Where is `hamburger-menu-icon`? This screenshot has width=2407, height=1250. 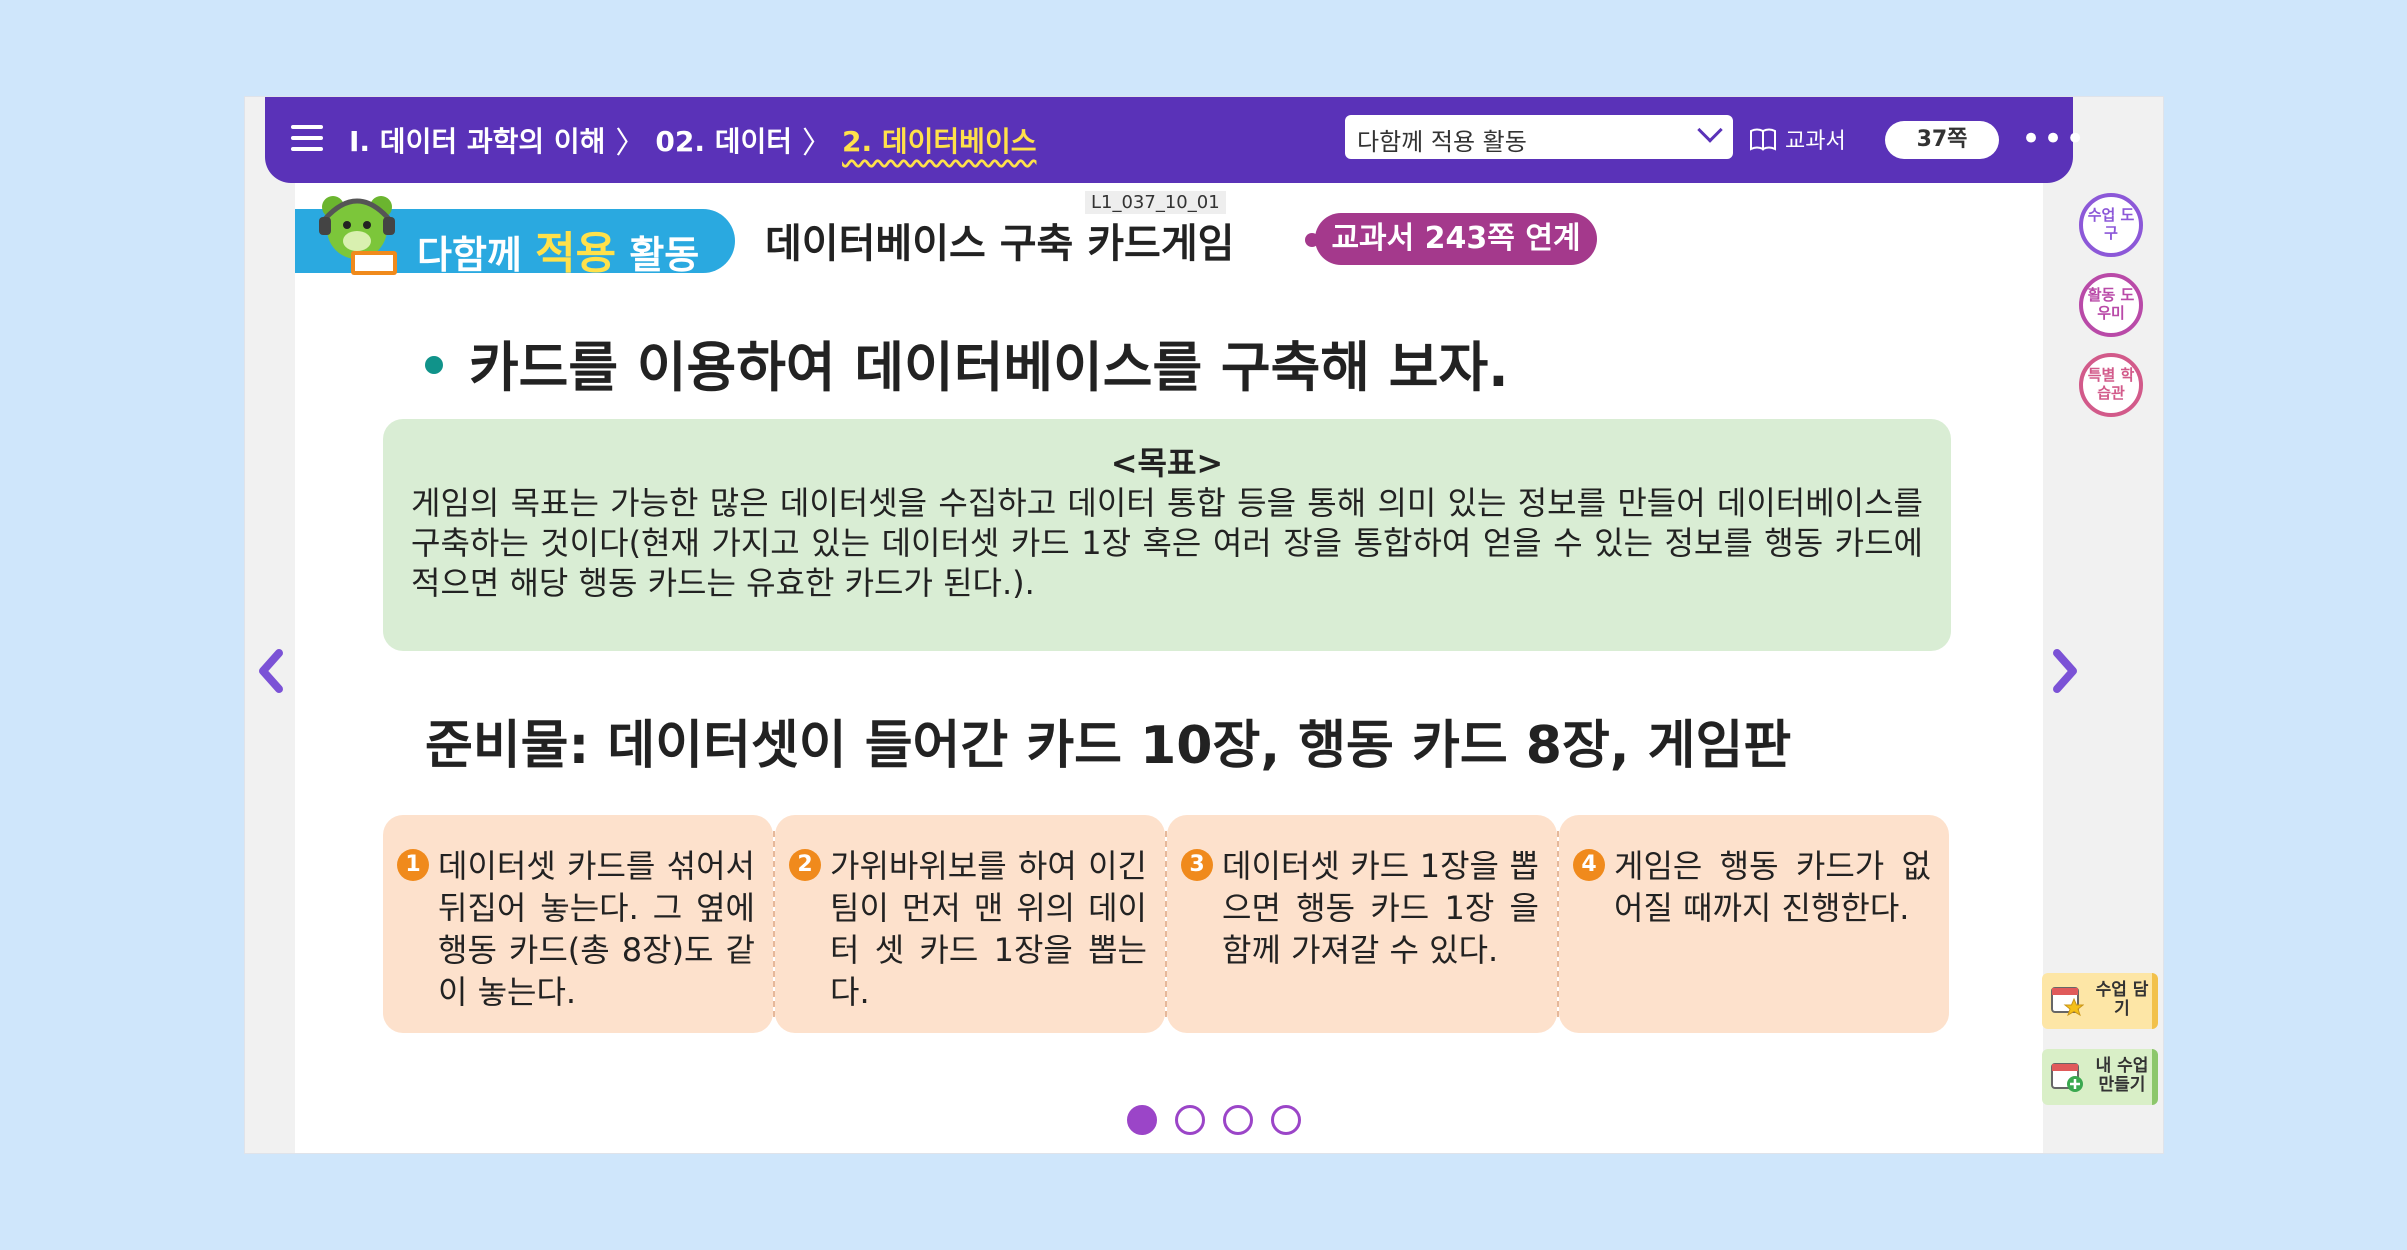 hamburger-menu-icon is located at coordinates (307, 140).